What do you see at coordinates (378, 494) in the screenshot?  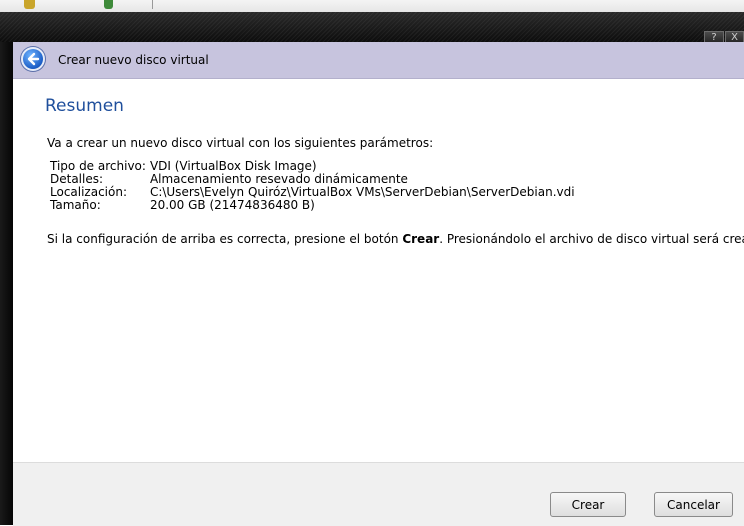 I see `button-bar: Crear Cancelar` at bounding box center [378, 494].